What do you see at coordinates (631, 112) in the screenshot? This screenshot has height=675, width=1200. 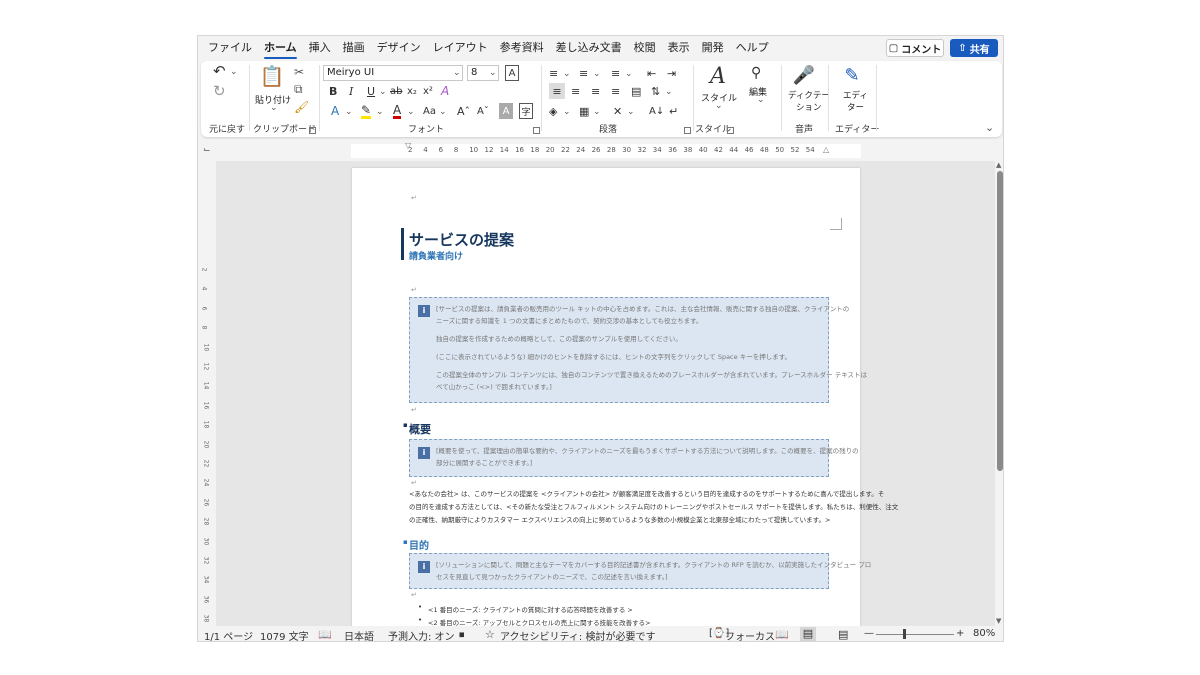 I see `asian-layout-dropdown-icon: ⌄` at bounding box center [631, 112].